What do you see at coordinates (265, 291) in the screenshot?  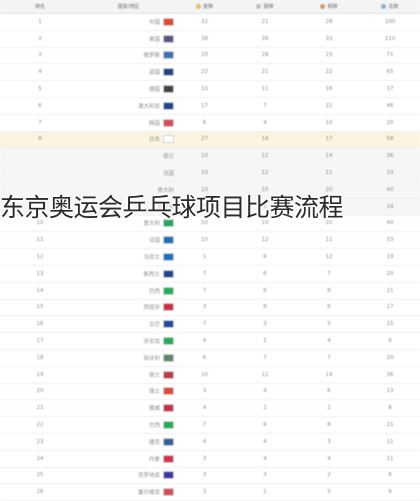 I see `silver-count-cell: 6` at bounding box center [265, 291].